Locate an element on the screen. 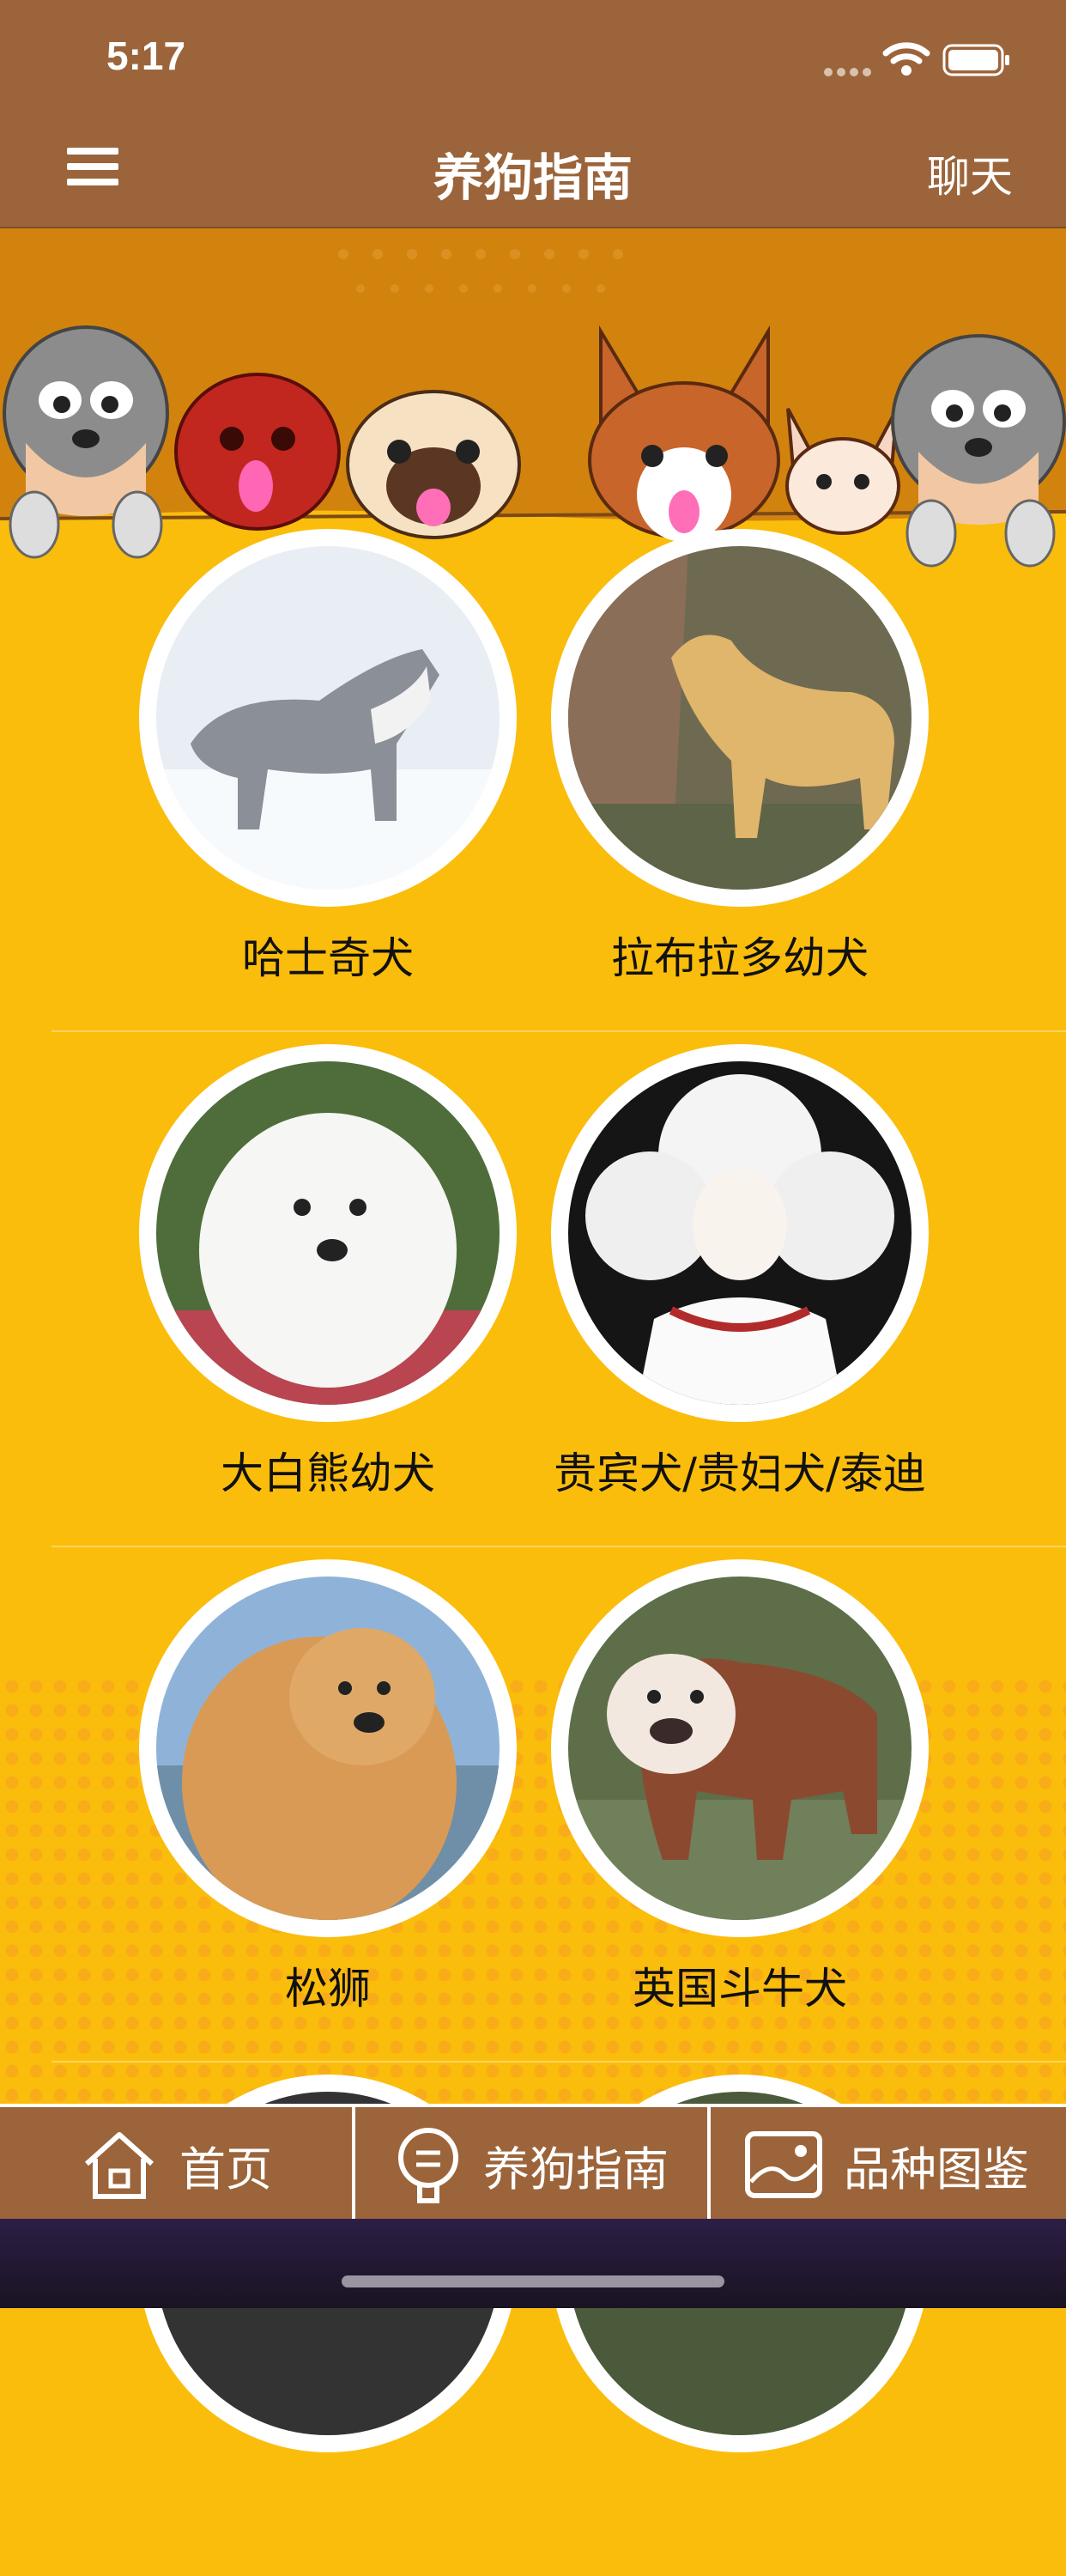 The image size is (1066, 2576). dog-name: 英国斗牛犬 is located at coordinates (740, 1989).